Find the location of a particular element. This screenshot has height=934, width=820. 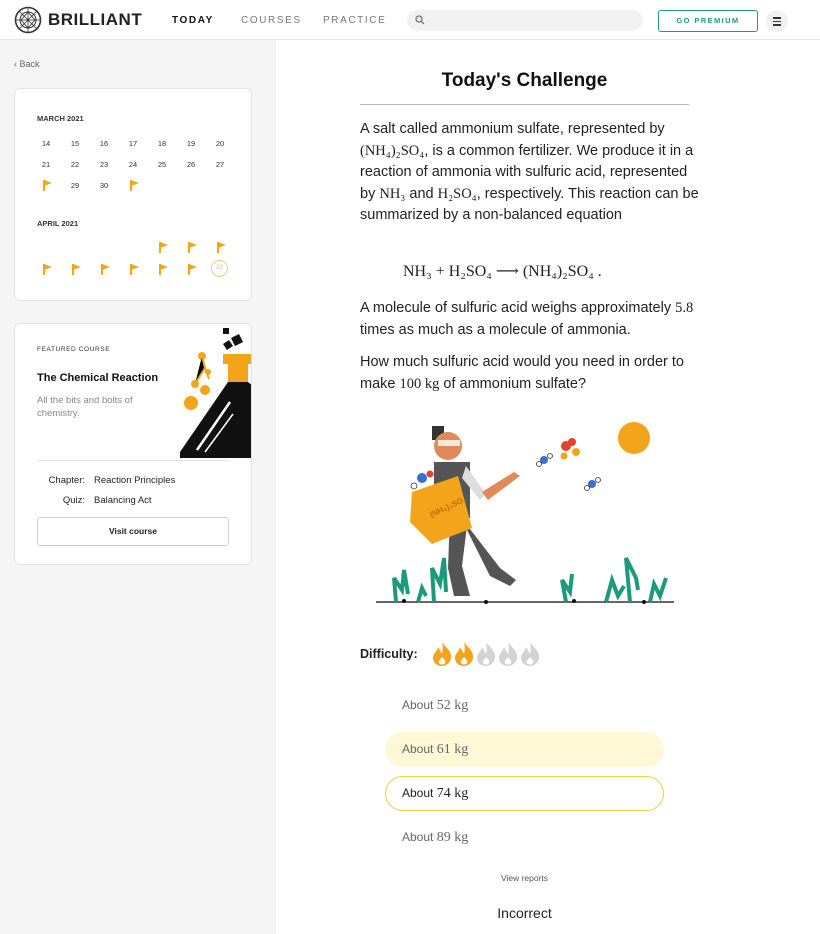

chapter-label: Chapter: is located at coordinates (66, 480).